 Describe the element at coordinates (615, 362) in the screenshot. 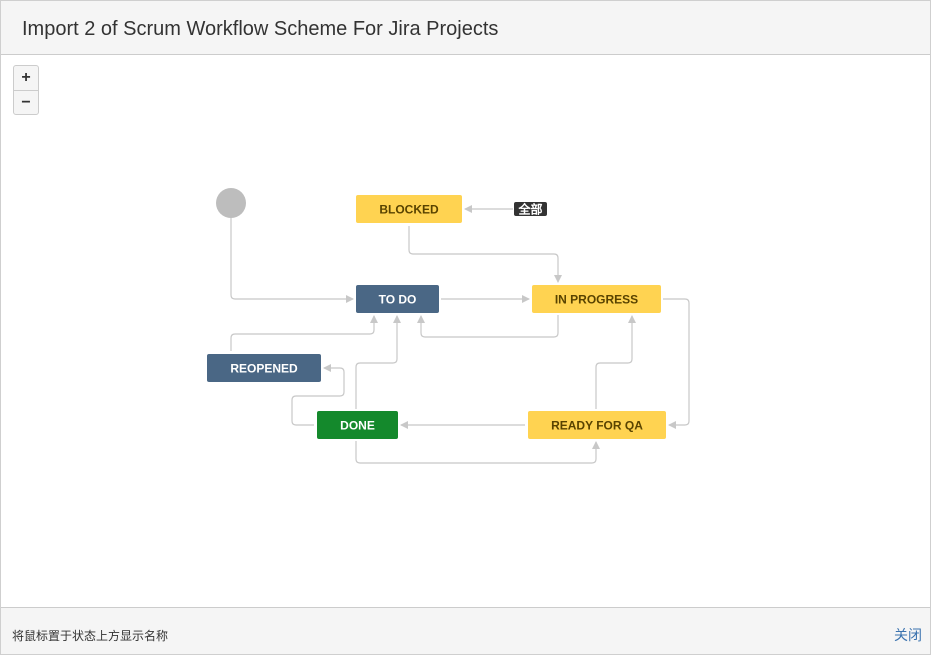

I see `transition-ready-for-qa-to-in-progress` at that location.